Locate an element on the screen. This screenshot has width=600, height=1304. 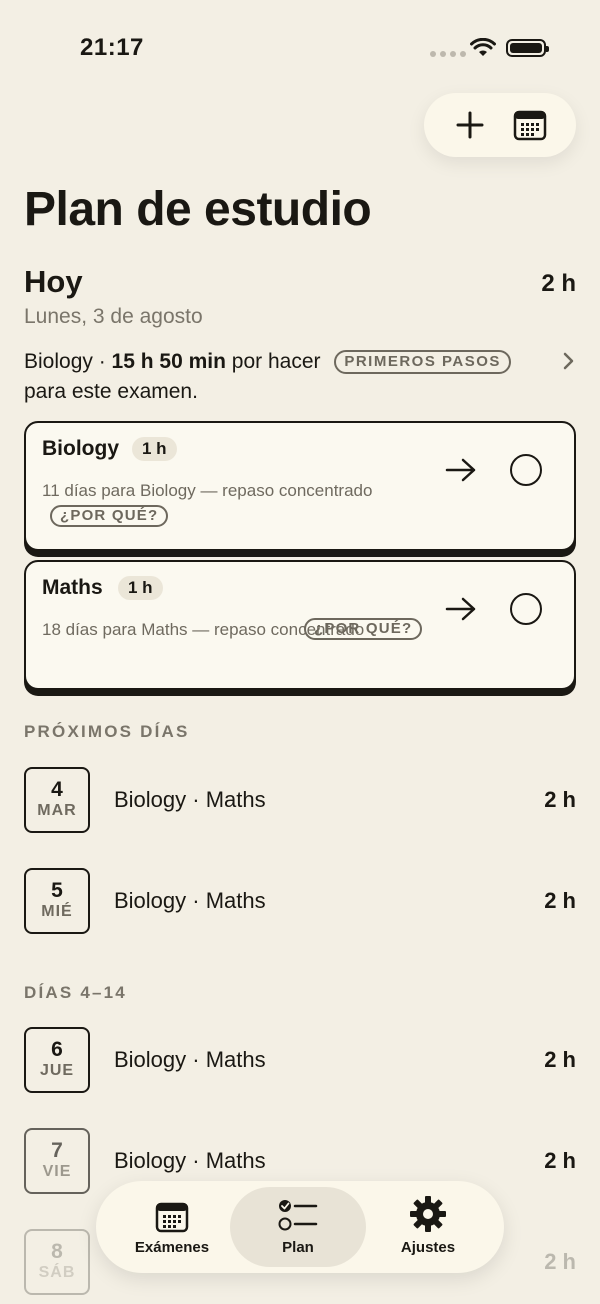
tab-plan: Plan is located at coordinates (298, 1227).